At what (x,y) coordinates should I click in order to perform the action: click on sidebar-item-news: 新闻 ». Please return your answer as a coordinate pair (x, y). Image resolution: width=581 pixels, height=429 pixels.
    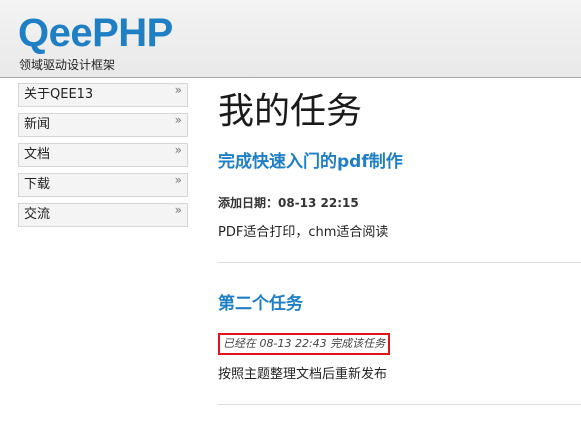
    Looking at the image, I should click on (103, 125).